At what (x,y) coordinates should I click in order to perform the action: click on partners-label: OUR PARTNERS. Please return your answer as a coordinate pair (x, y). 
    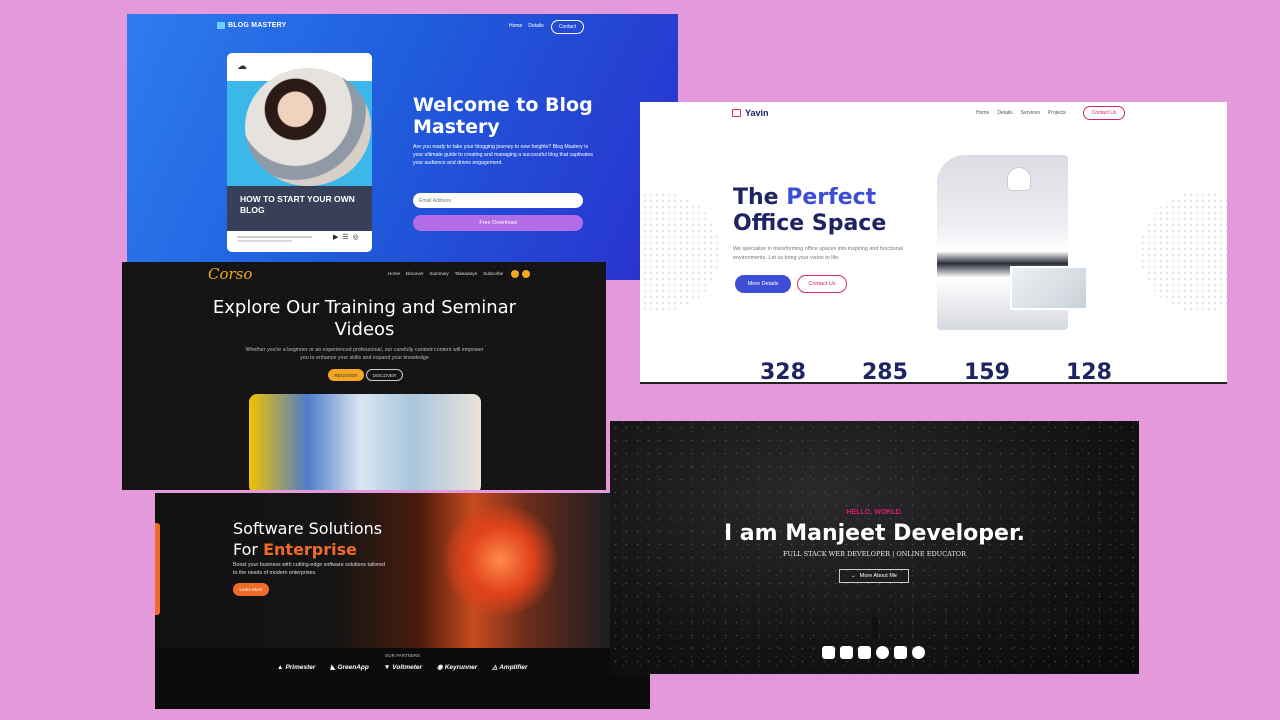
    Looking at the image, I should click on (402, 655).